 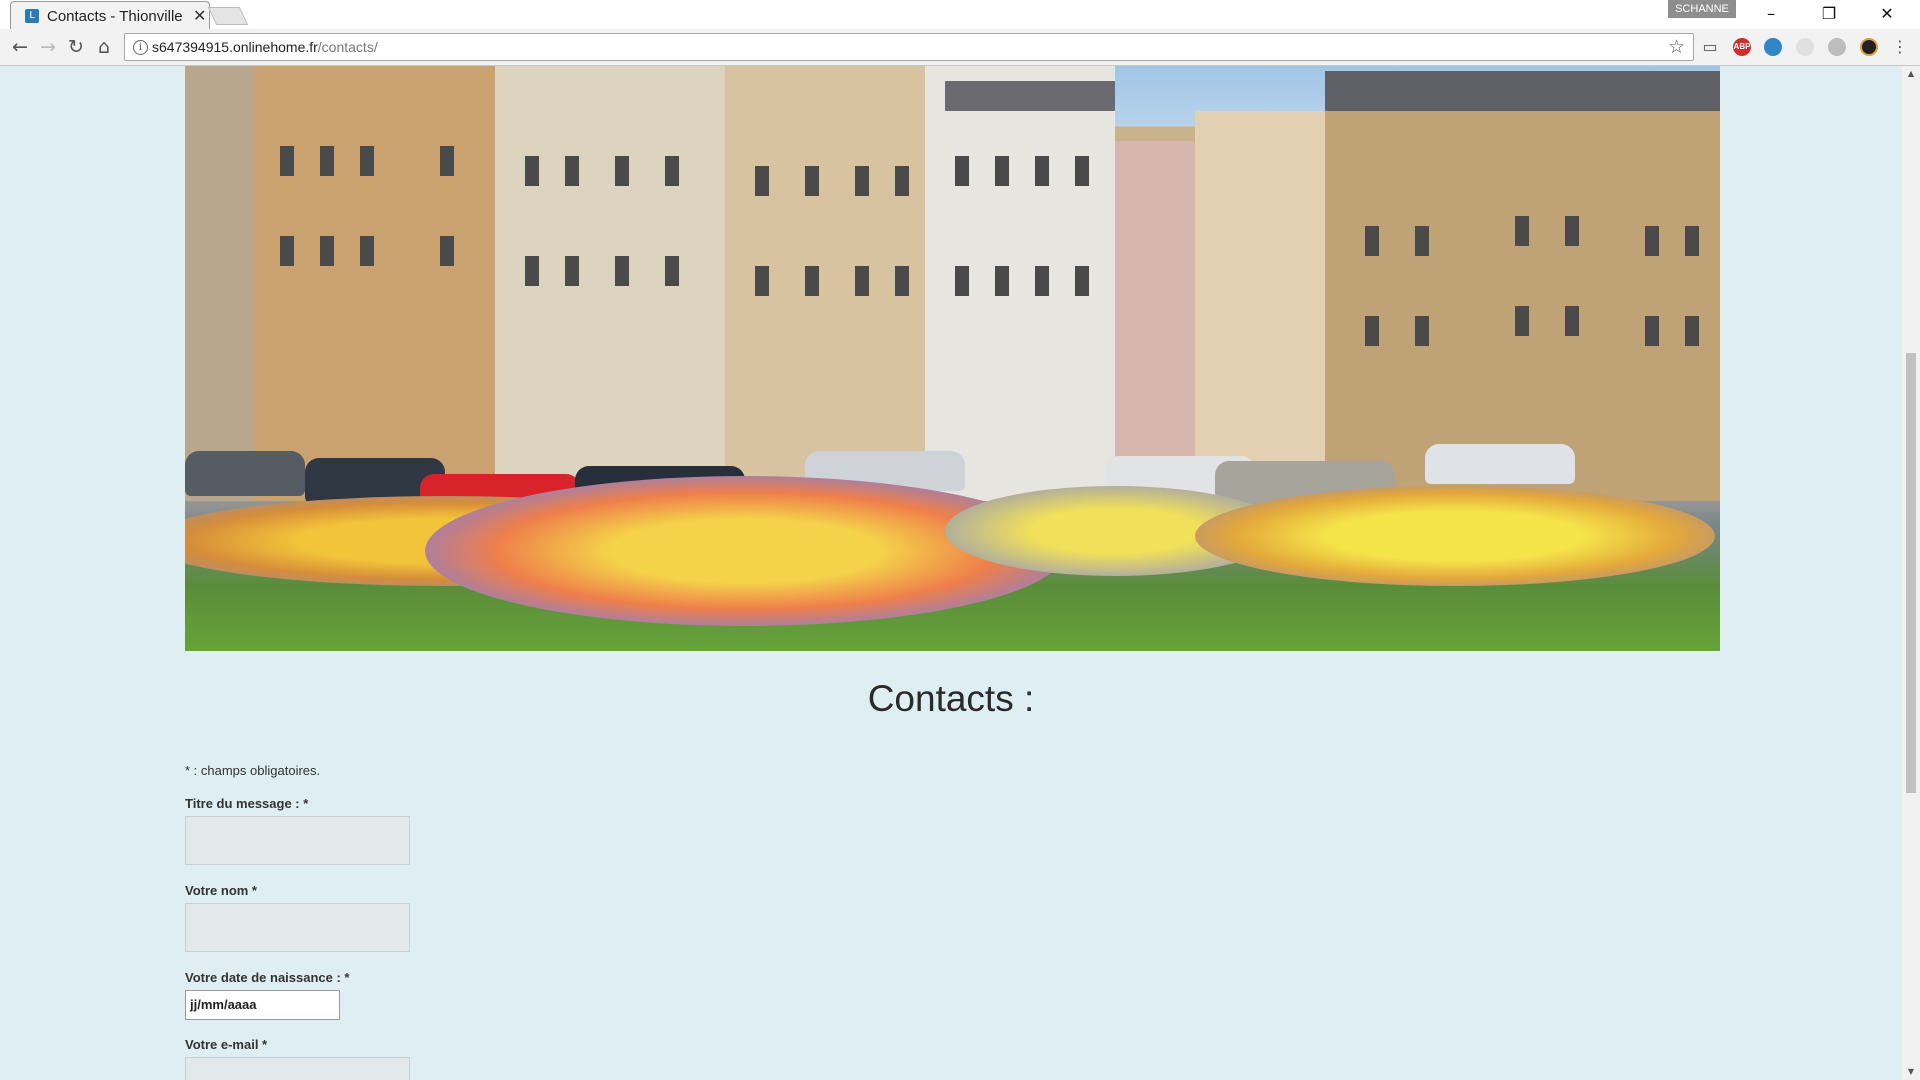 What do you see at coordinates (226, 1044) in the screenshot?
I see `email-label: Votre e-mail *` at bounding box center [226, 1044].